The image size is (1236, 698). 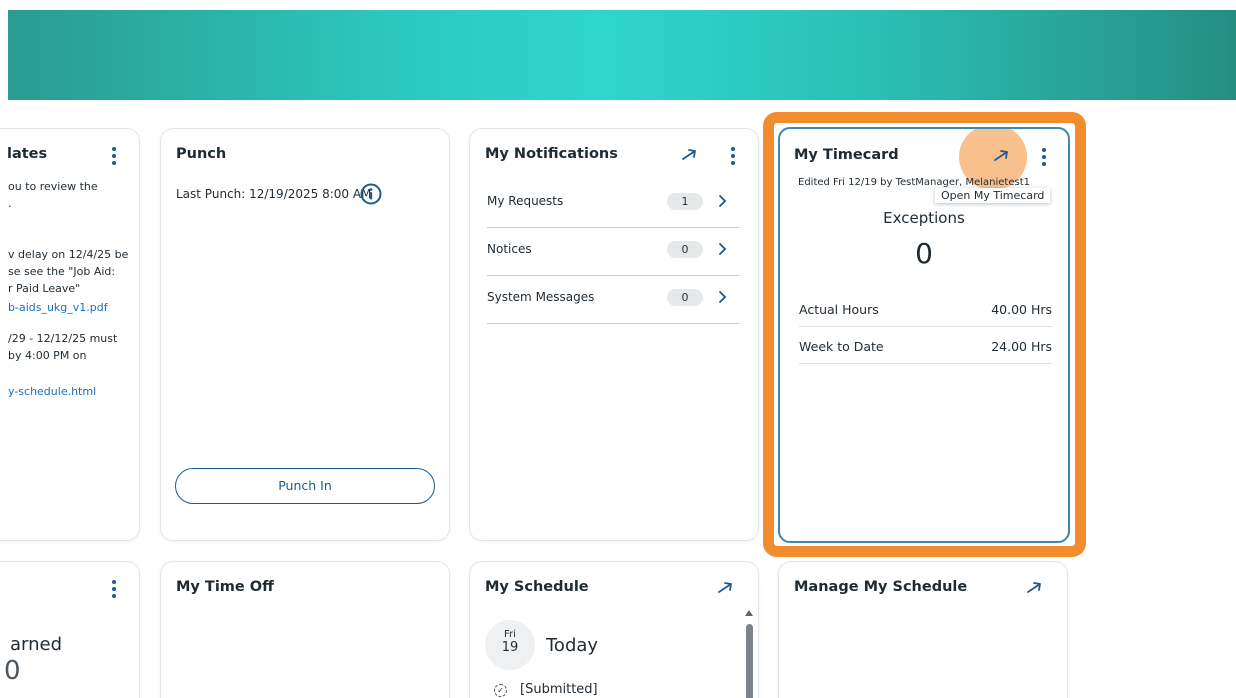 I want to click on tooltip: Open My Timecard, so click(x=993, y=195).